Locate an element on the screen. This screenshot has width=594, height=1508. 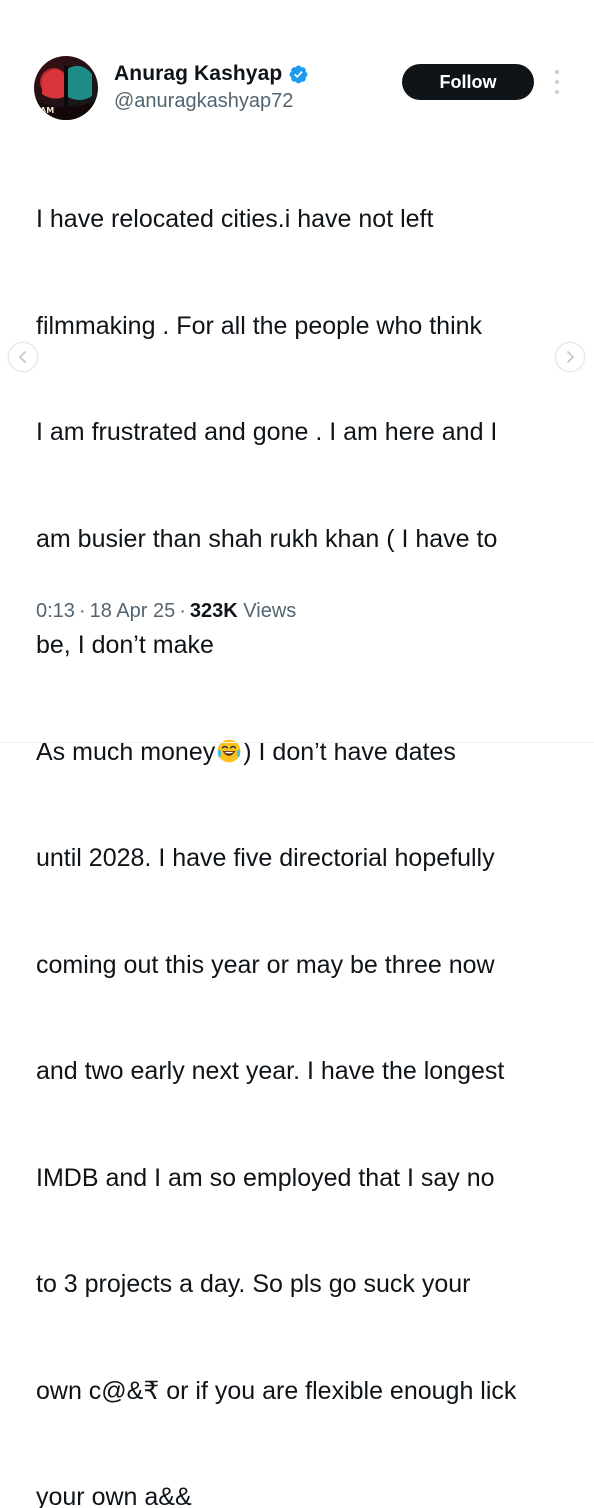
carousel-next-button is located at coordinates (570, 357).